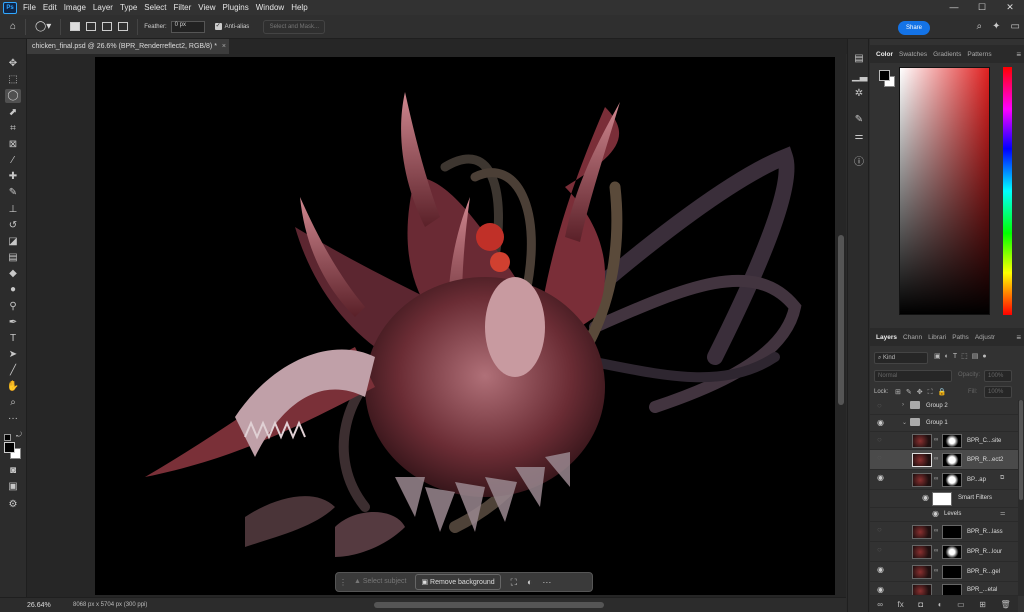  Describe the element at coordinates (13, 403) in the screenshot. I see `zoom-tool-icon: ⌕` at that location.